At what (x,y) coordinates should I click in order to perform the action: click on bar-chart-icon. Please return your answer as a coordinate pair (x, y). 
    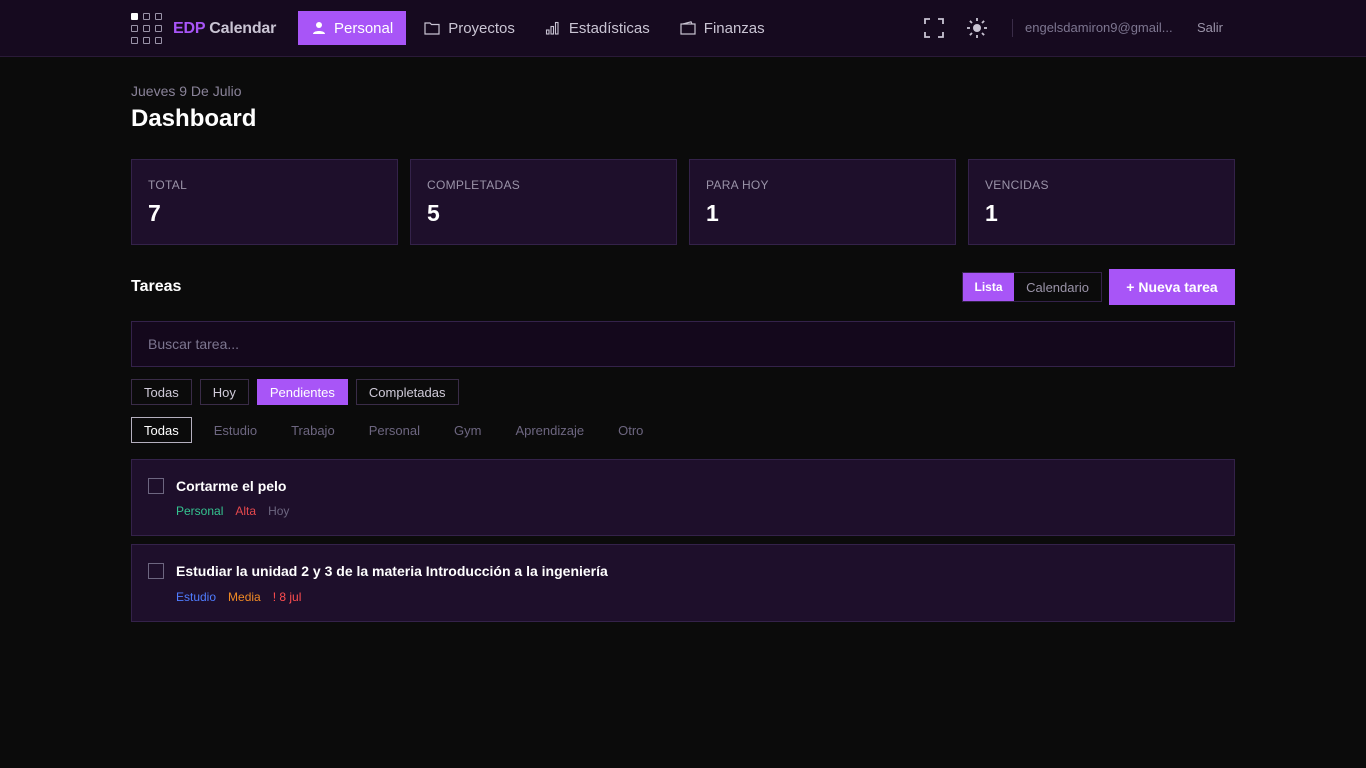
    Looking at the image, I should click on (552, 28).